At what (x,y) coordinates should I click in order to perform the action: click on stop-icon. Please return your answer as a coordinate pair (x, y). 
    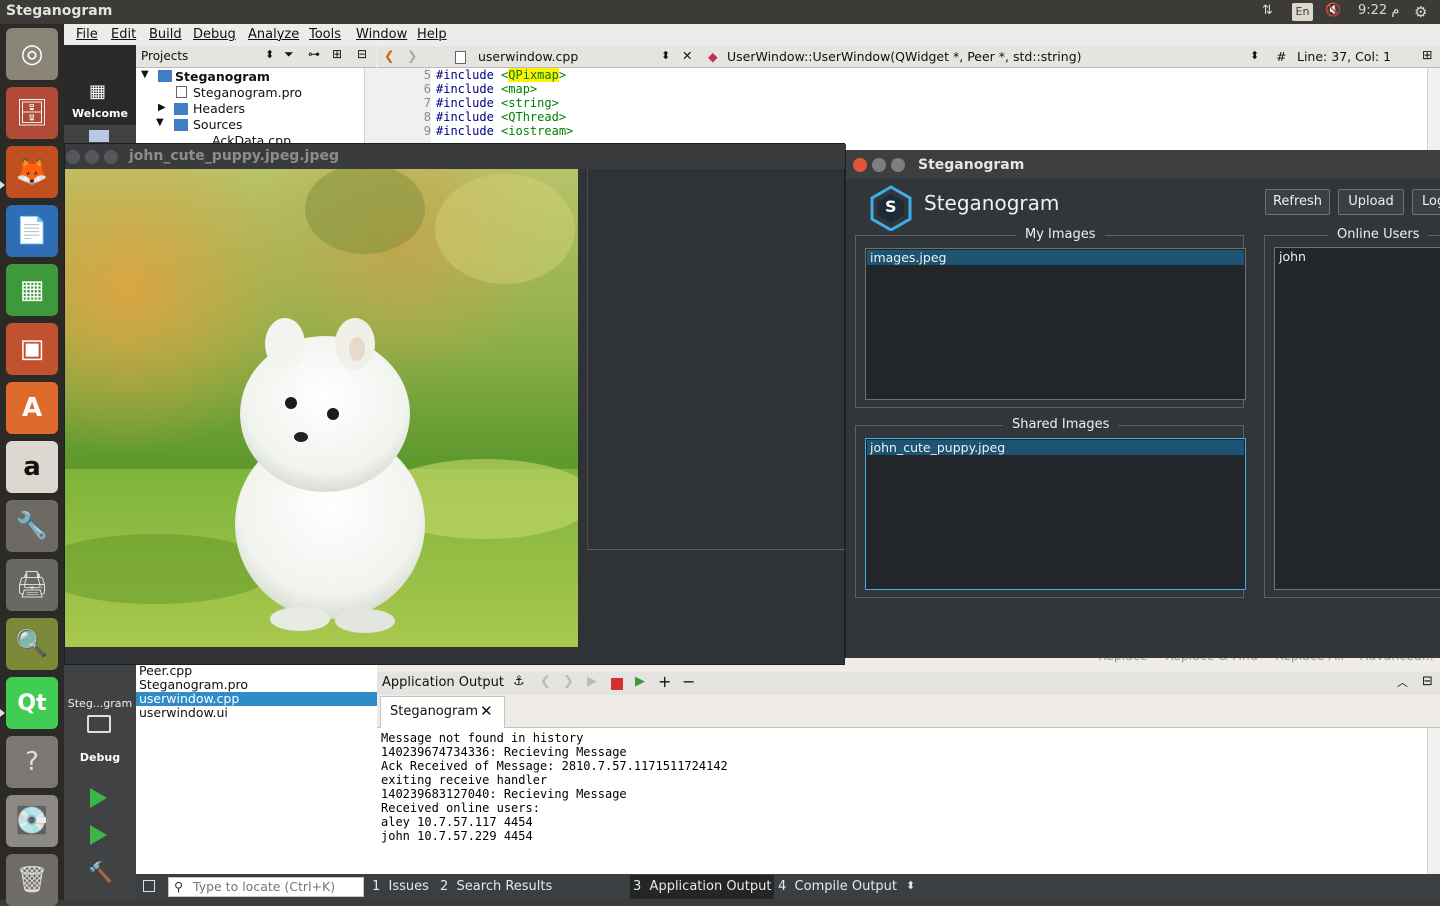
    Looking at the image, I should click on (617, 684).